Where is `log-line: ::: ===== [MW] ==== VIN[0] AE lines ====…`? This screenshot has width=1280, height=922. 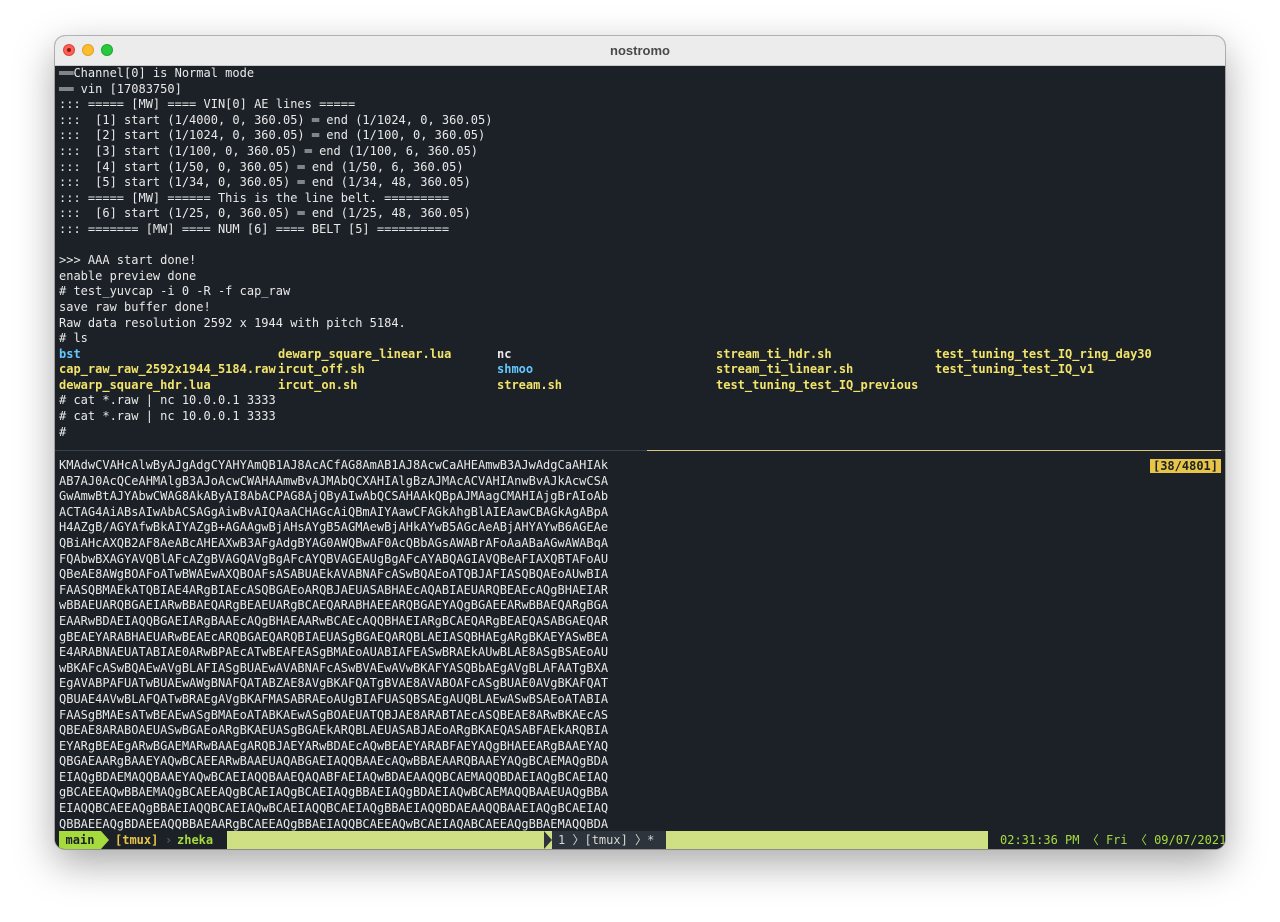 log-line: ::: ===== [MW] ==== VIN[0] AE lines ====… is located at coordinates (207, 104).